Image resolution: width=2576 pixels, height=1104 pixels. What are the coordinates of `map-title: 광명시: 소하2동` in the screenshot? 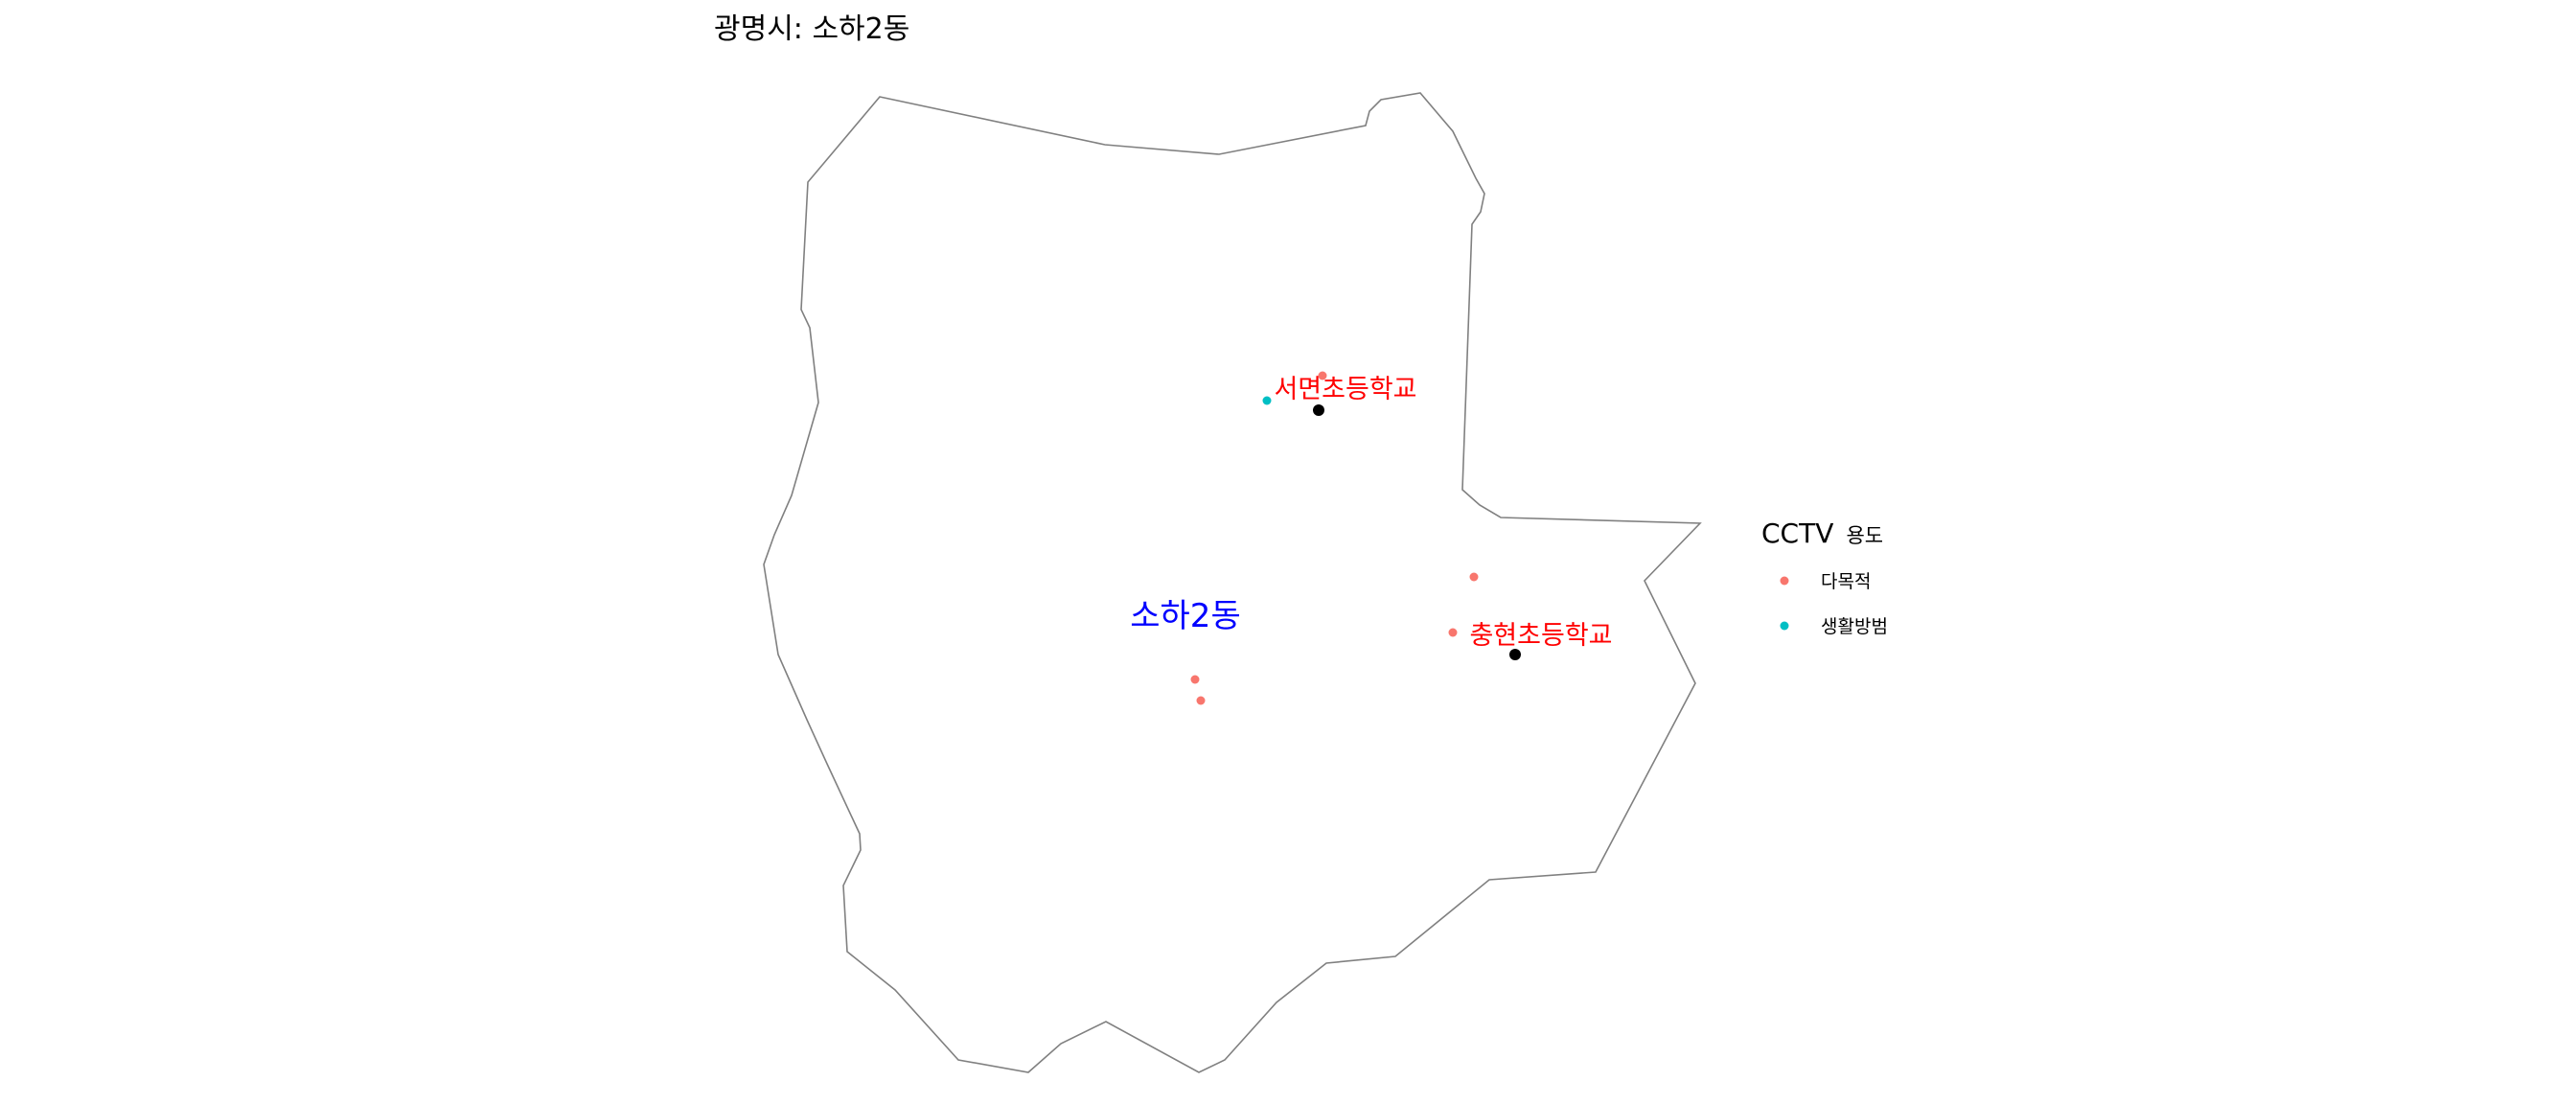 It's located at (811, 29).